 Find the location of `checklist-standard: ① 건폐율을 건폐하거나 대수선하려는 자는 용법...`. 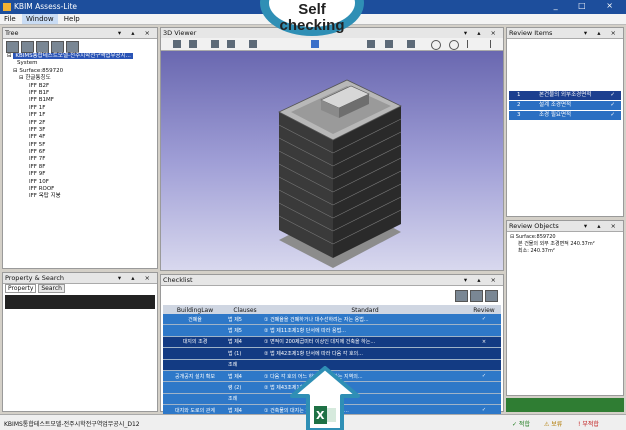

checklist-standard: ① 건폐율을 건폐하거나 대수선하려는 자는 용법... is located at coordinates (365, 320).